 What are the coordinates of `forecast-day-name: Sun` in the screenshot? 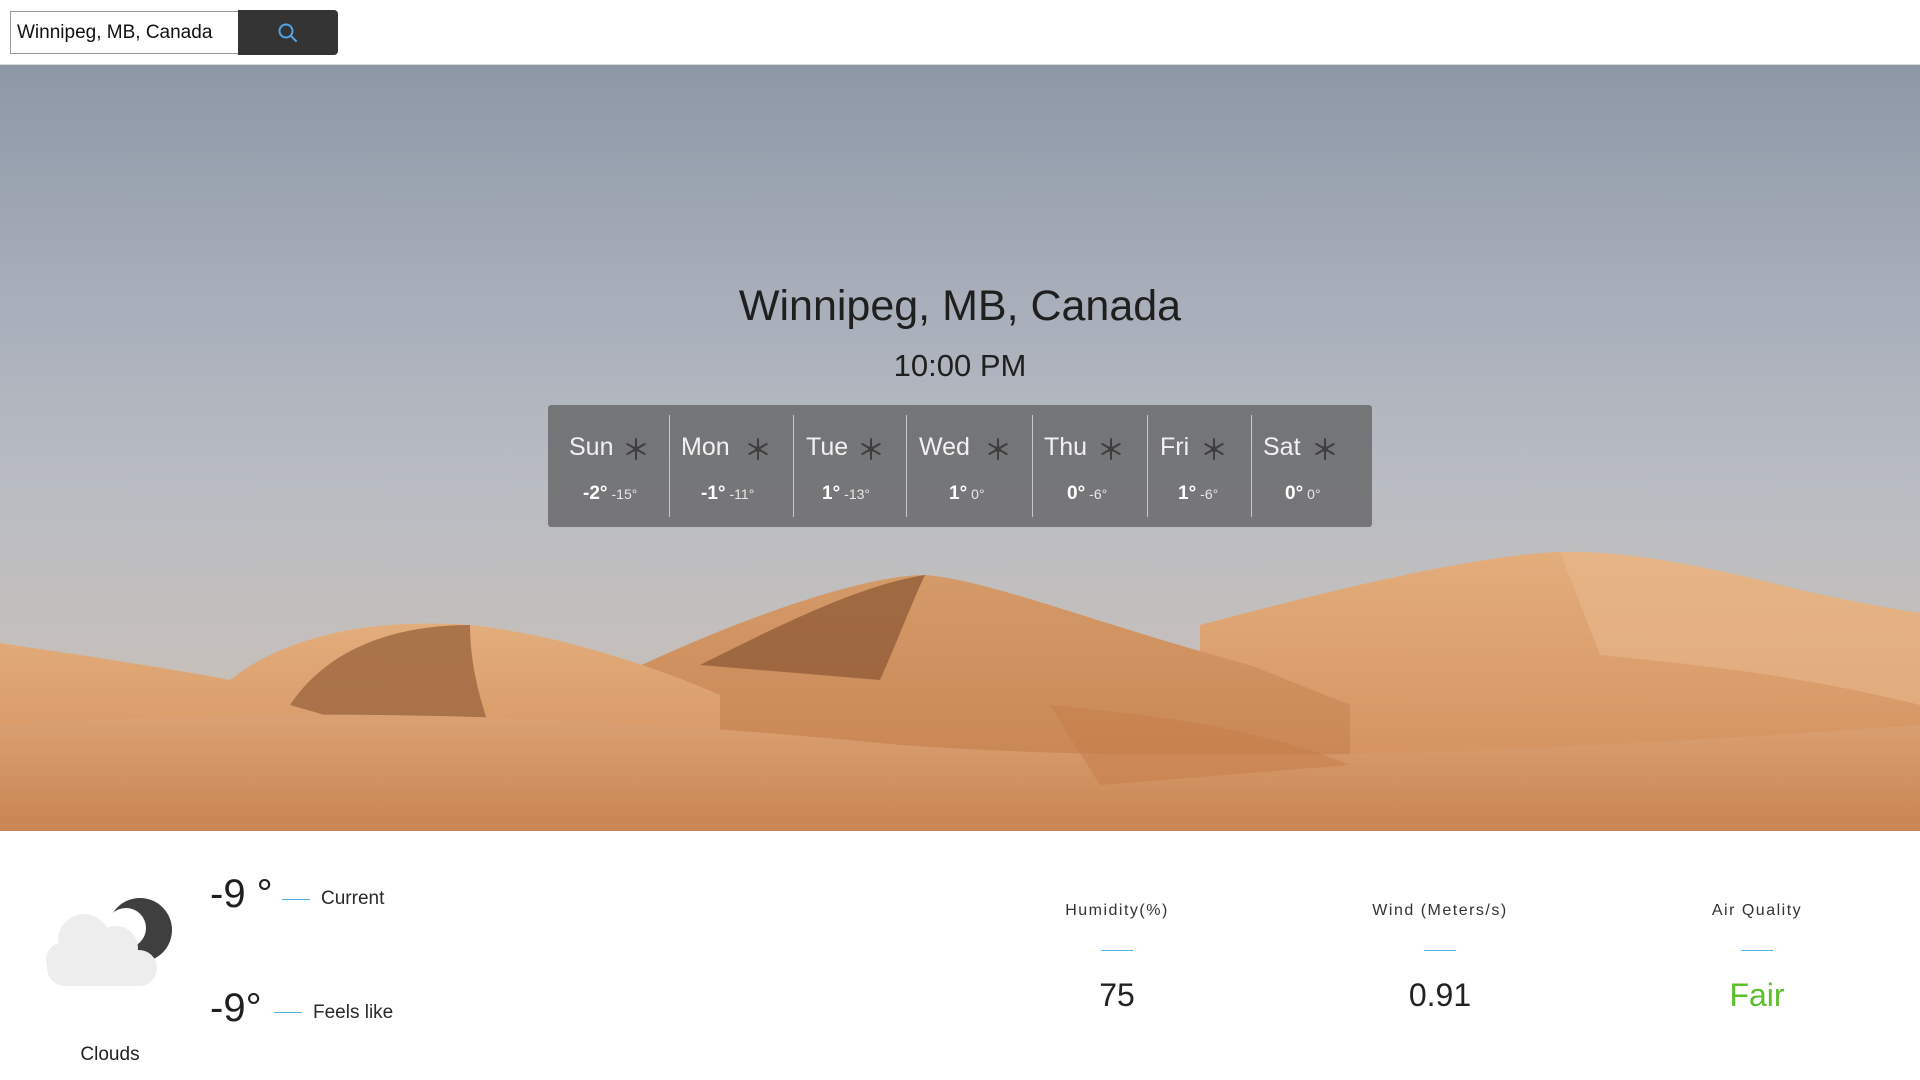 It's located at (591, 447).